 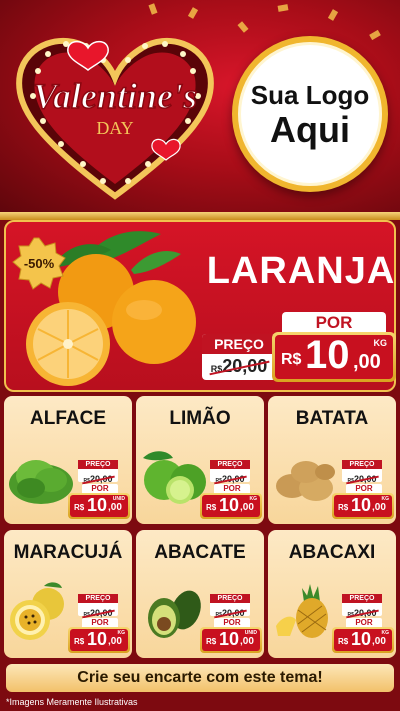 What do you see at coordinates (301, 271) in the screenshot?
I see `featured-name: LARANJA` at bounding box center [301, 271].